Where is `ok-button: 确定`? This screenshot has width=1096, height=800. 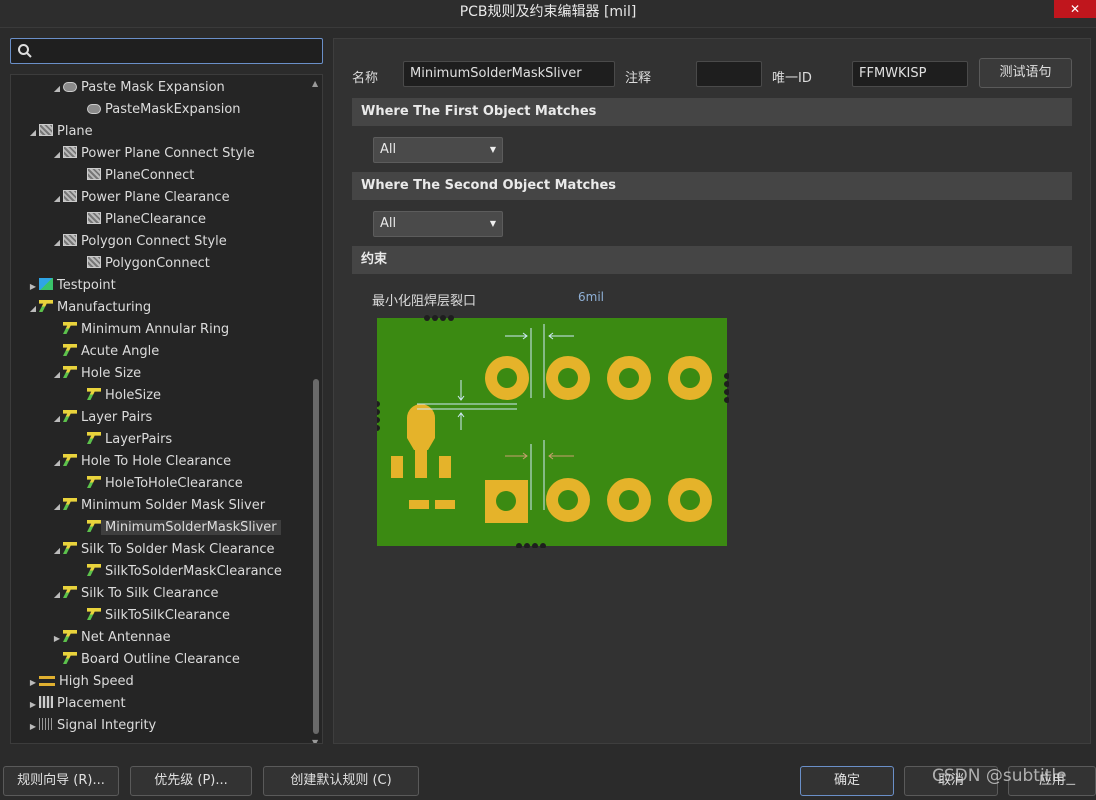 ok-button: 确定 is located at coordinates (847, 781).